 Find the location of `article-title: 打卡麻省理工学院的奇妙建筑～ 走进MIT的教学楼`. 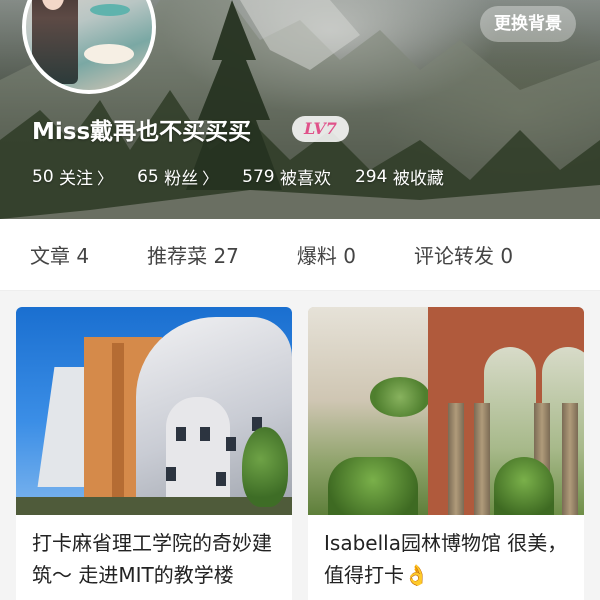

article-title: 打卡麻省理工学院的奇妙建筑～ 走进MIT的教学楼 is located at coordinates (152, 559).